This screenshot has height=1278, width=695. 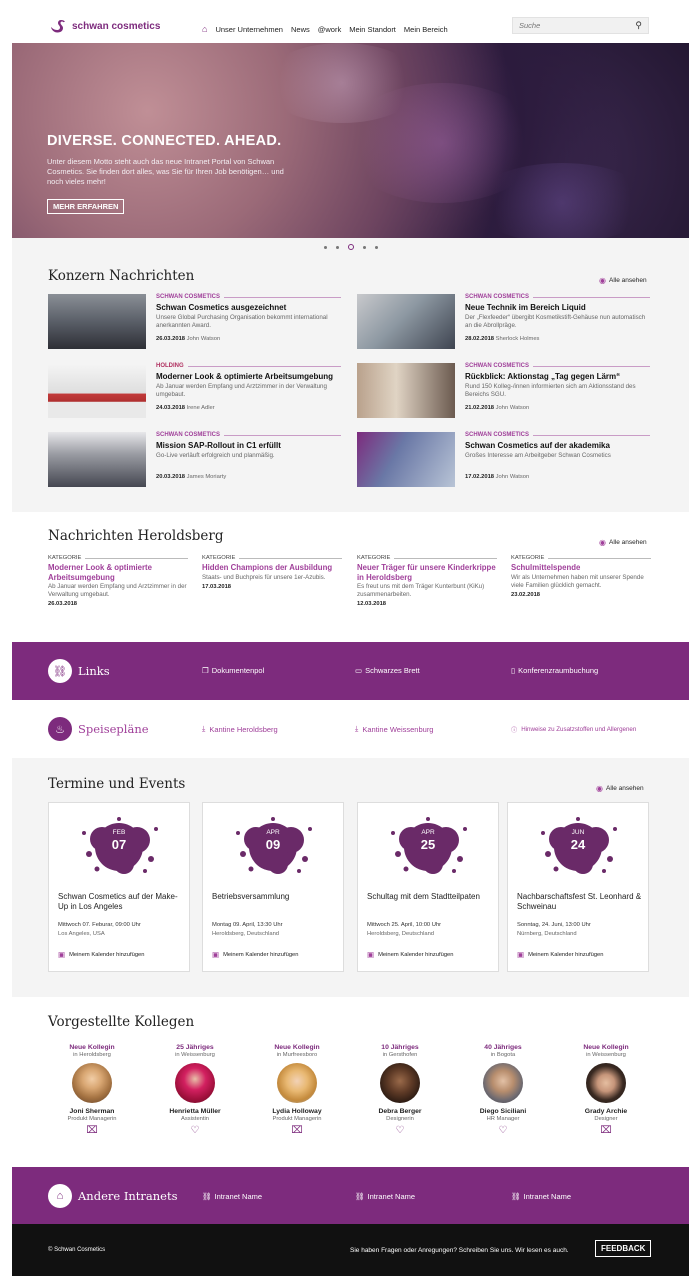 What do you see at coordinates (246, 934) in the screenshot?
I see `event-where: Heroldsberg, Deutschland` at bounding box center [246, 934].